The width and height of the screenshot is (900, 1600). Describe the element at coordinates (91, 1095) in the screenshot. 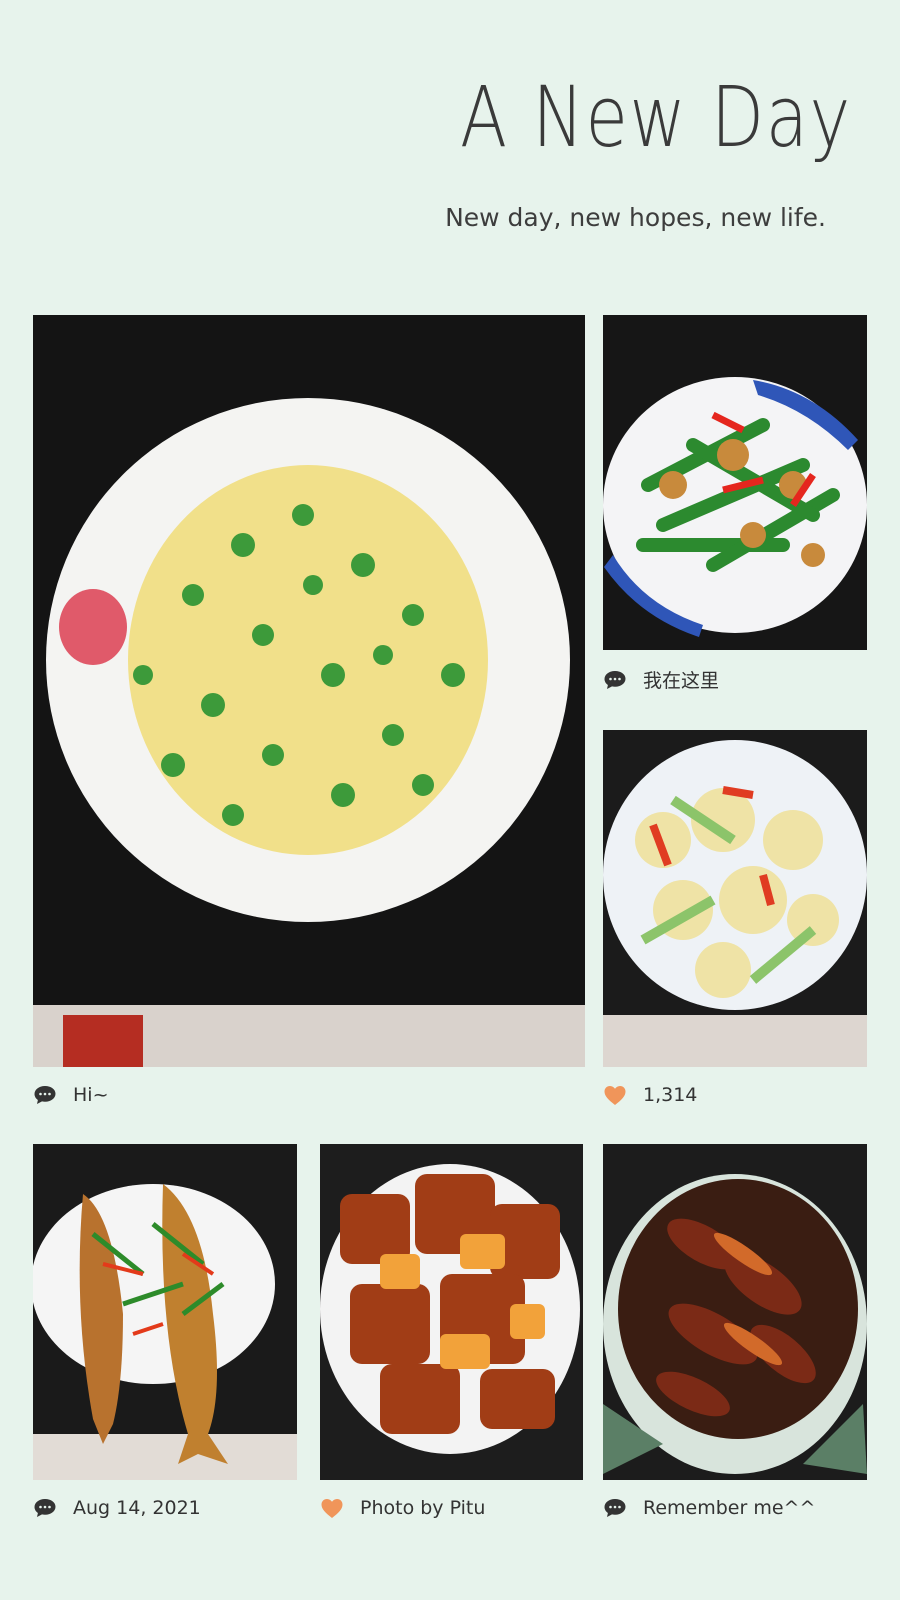

I see `caption-text: Hi~` at that location.